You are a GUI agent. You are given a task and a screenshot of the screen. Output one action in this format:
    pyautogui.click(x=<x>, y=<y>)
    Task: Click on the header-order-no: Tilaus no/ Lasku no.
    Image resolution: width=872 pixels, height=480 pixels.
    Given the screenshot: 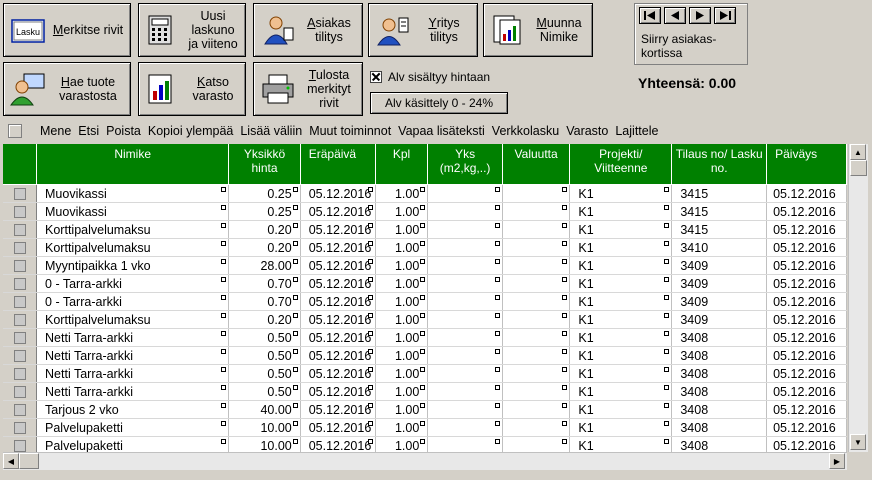 What is the action you would take?
    pyautogui.click(x=719, y=164)
    